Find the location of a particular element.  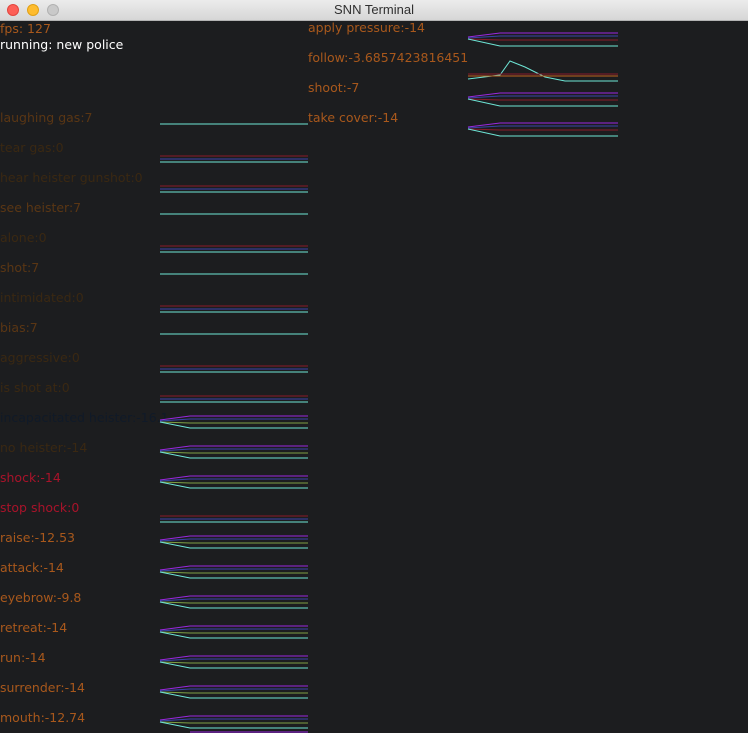

window-title: SNN Terminal is located at coordinates (374, 9).